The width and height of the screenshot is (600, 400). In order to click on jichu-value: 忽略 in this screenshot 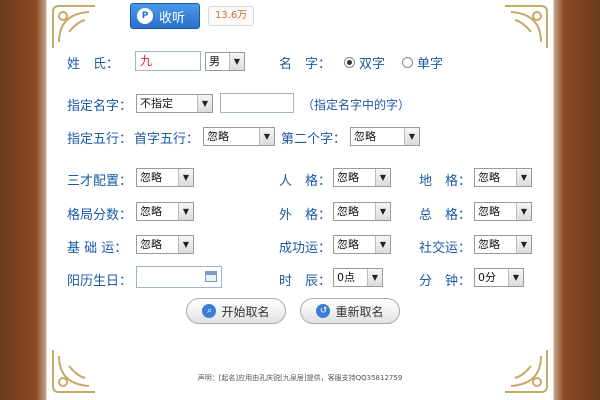, I will do `click(151, 244)`.